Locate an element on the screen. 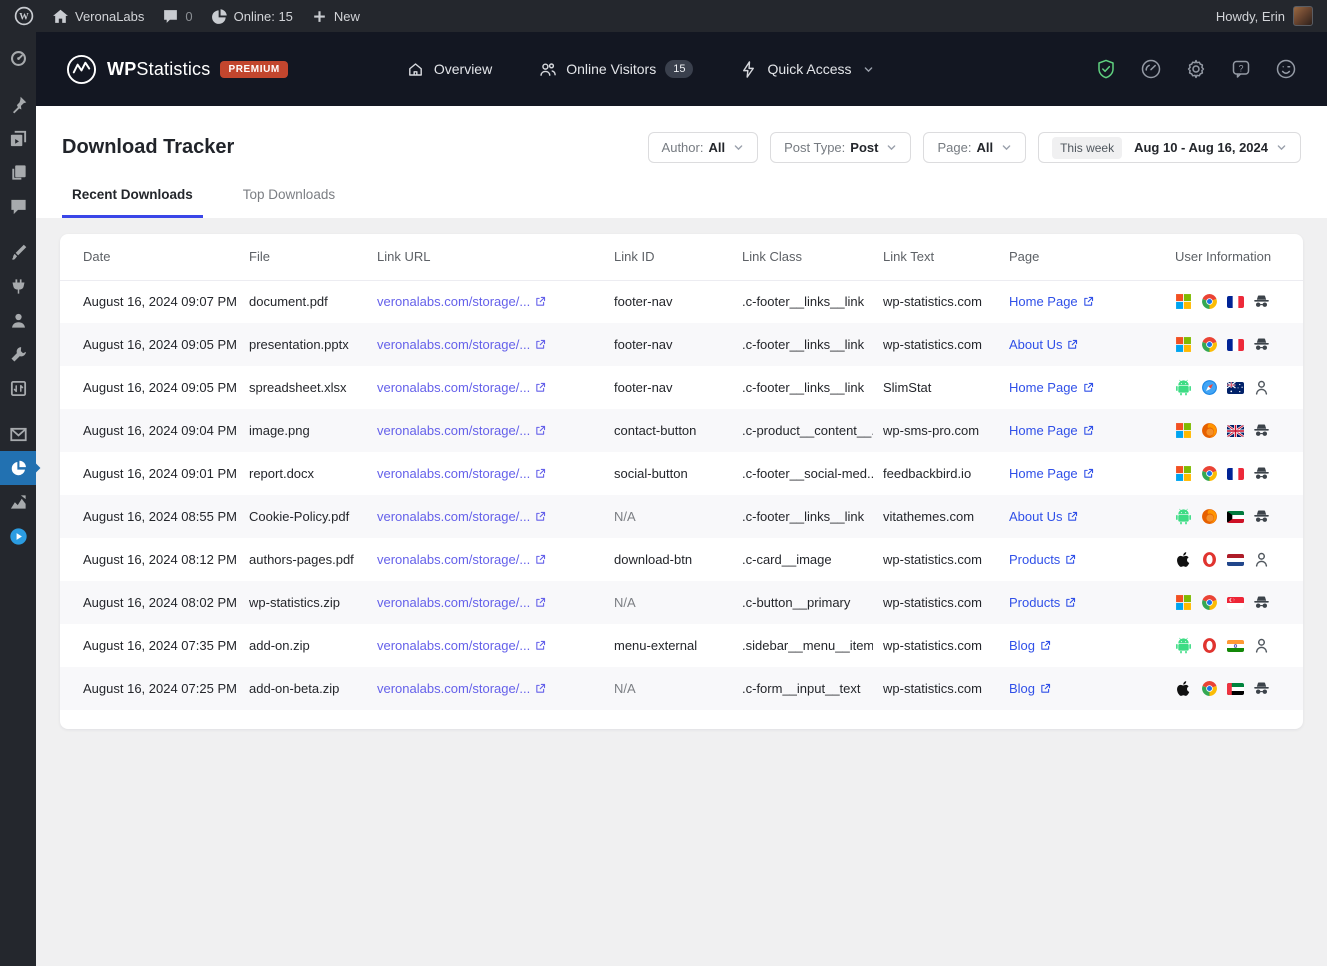 The image size is (1327, 966). sidebar-item-tools is located at coordinates (18, 354).